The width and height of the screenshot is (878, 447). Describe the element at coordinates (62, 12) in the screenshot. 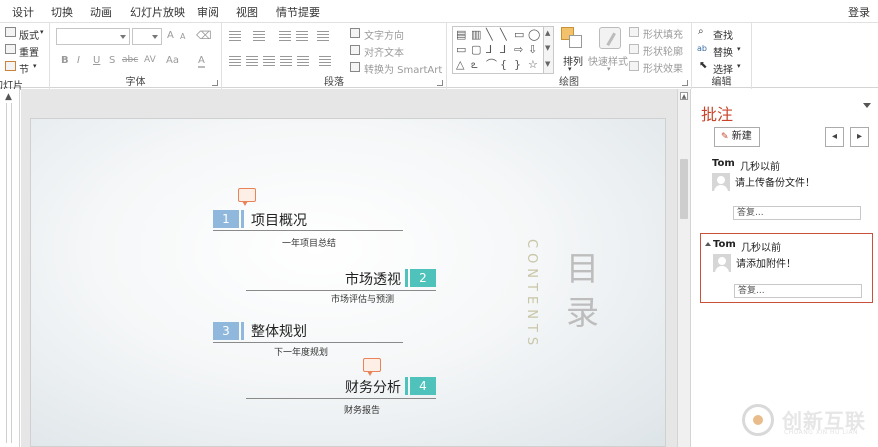

I see `tab-transitions: 切换` at that location.